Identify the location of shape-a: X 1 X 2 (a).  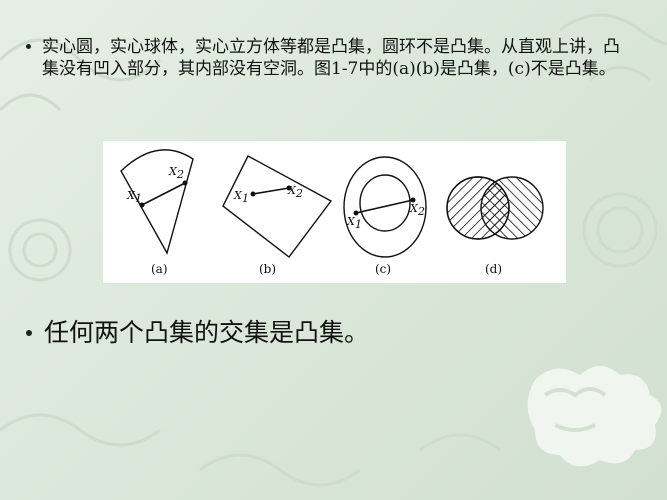
(157, 212).